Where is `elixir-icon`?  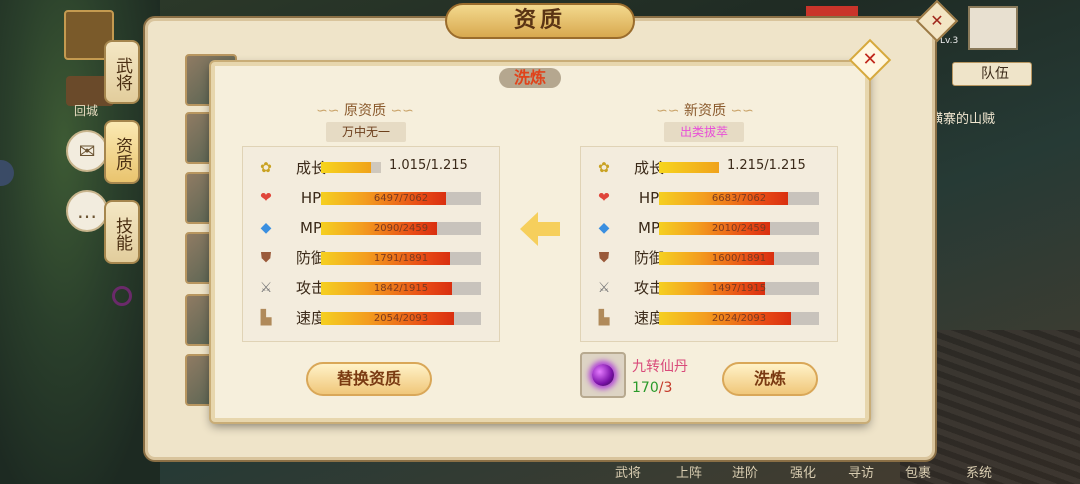 elixir-icon is located at coordinates (603, 375).